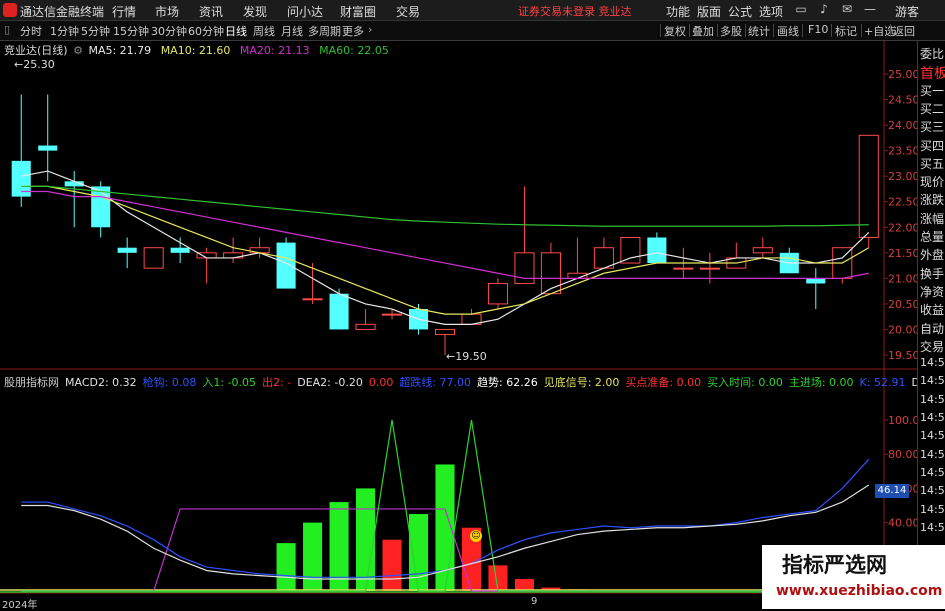  What do you see at coordinates (932, 74) in the screenshot?
I see `side-panel-item: 首板` at bounding box center [932, 74].